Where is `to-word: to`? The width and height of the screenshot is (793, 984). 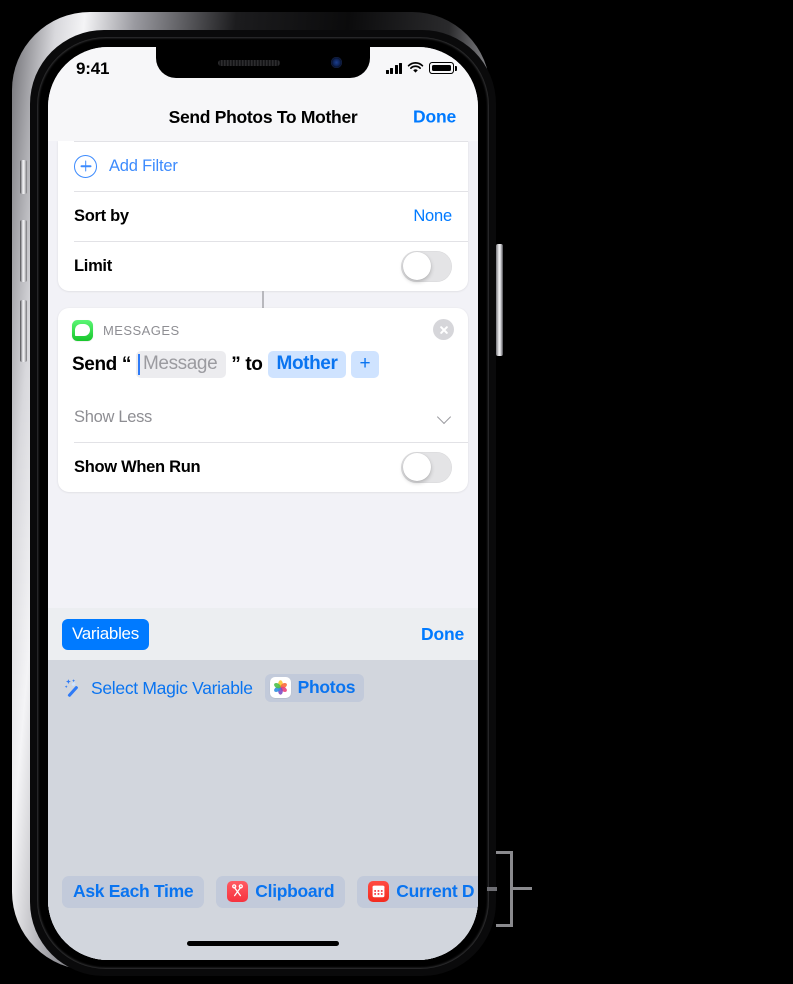
to-word: to is located at coordinates (254, 364).